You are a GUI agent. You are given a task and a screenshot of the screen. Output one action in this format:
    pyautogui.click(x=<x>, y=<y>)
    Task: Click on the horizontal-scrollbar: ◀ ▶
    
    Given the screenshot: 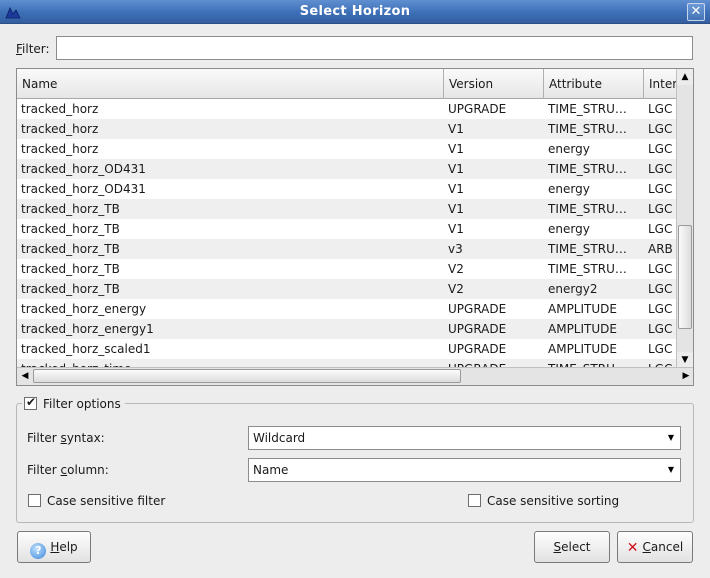 What is the action you would take?
    pyautogui.click(x=355, y=376)
    